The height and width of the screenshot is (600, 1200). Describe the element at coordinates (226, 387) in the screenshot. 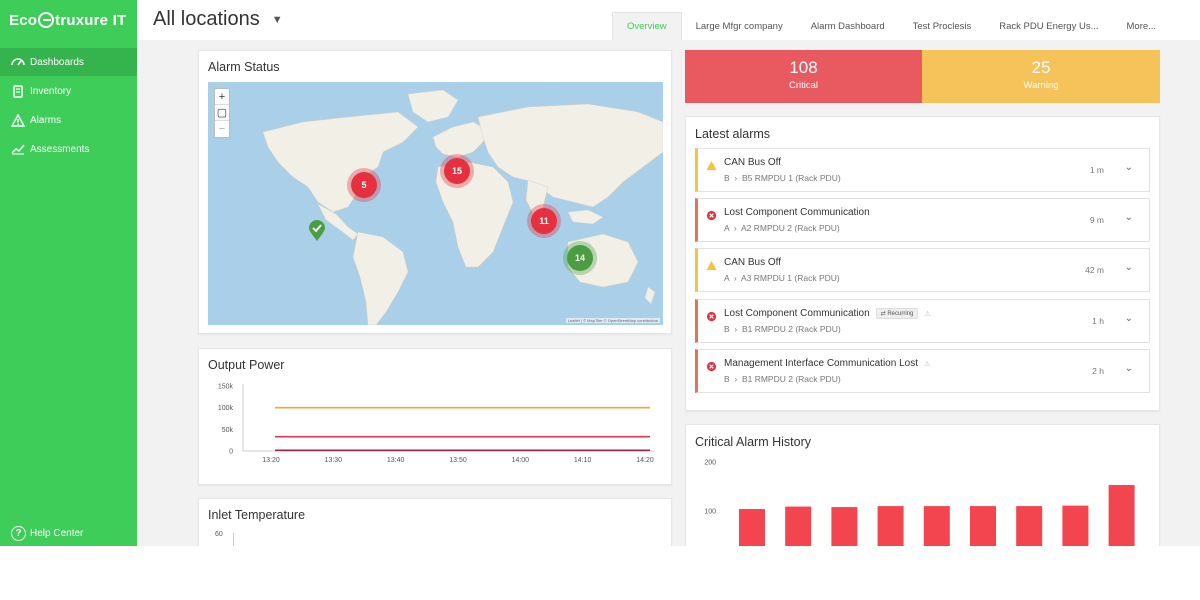

I see `y-tick-label: 150k` at that location.